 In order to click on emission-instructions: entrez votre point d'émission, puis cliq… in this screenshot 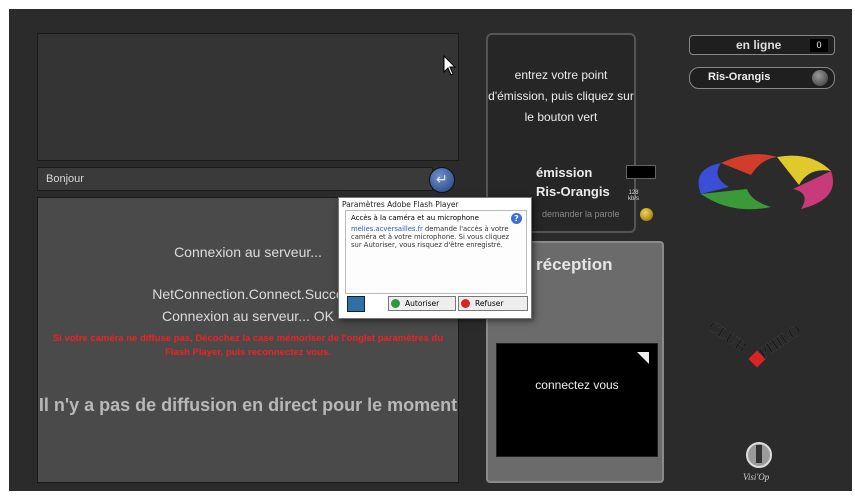, I will do `click(561, 96)`.